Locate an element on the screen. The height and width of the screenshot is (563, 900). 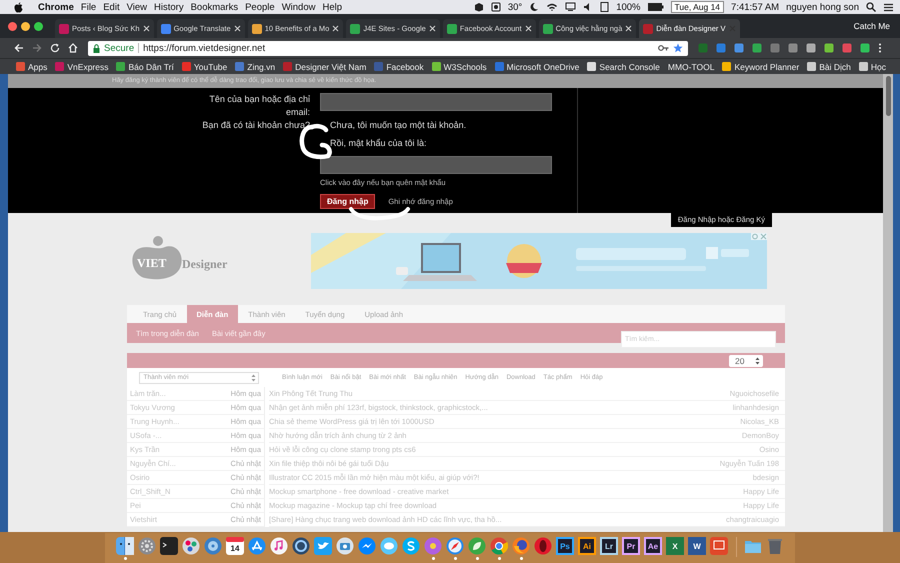
bookmark-label: Apps is located at coordinates (38, 67).